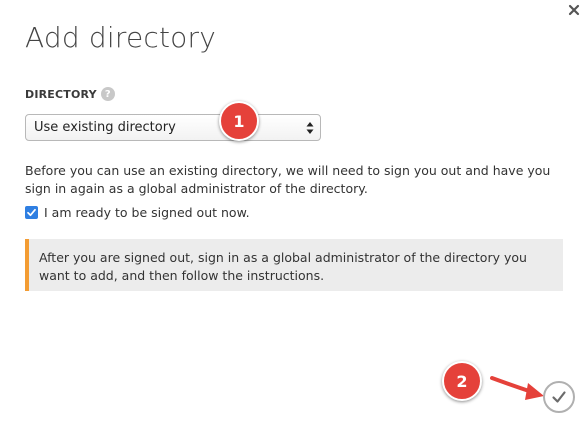 This screenshot has width=588, height=425. What do you see at coordinates (61, 94) in the screenshot?
I see `directory-field-label: DIRECTORY` at bounding box center [61, 94].